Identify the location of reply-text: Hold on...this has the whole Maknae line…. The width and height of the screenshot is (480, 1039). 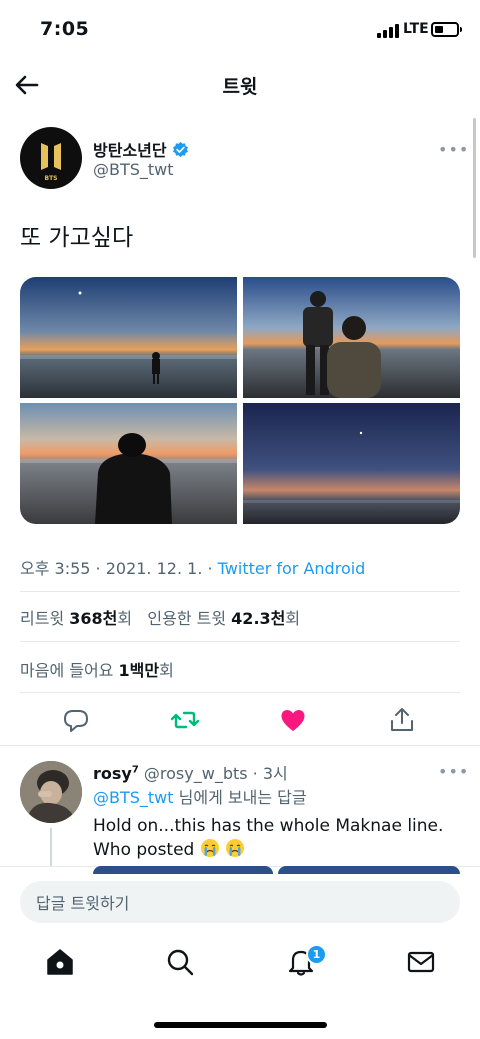
(273, 838).